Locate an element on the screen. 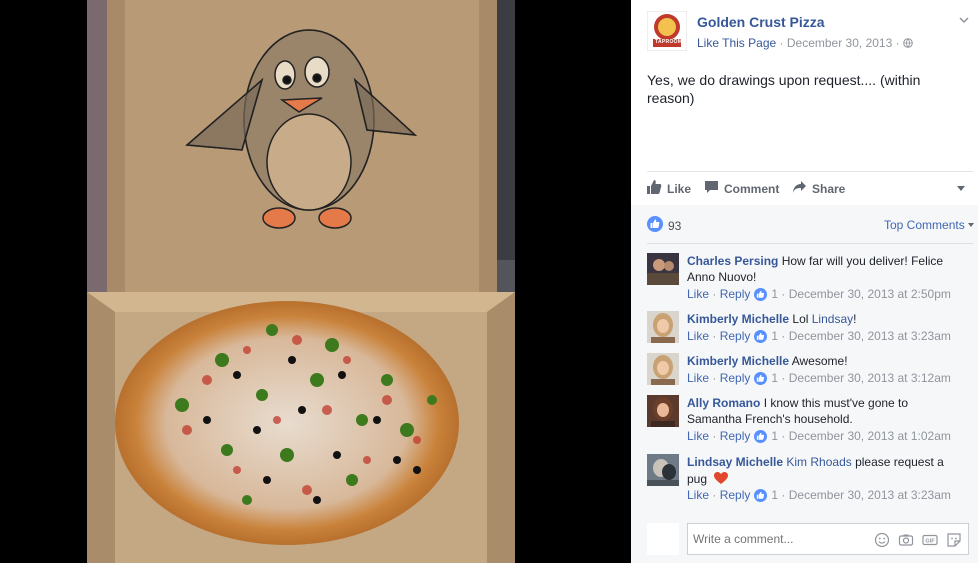  reaction-count: 93 is located at coordinates (675, 225).